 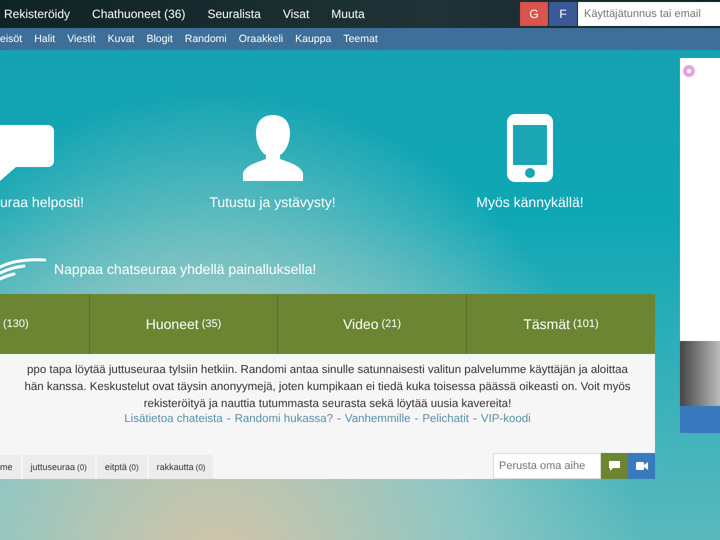 I want to click on chat-button, so click(x=614, y=466).